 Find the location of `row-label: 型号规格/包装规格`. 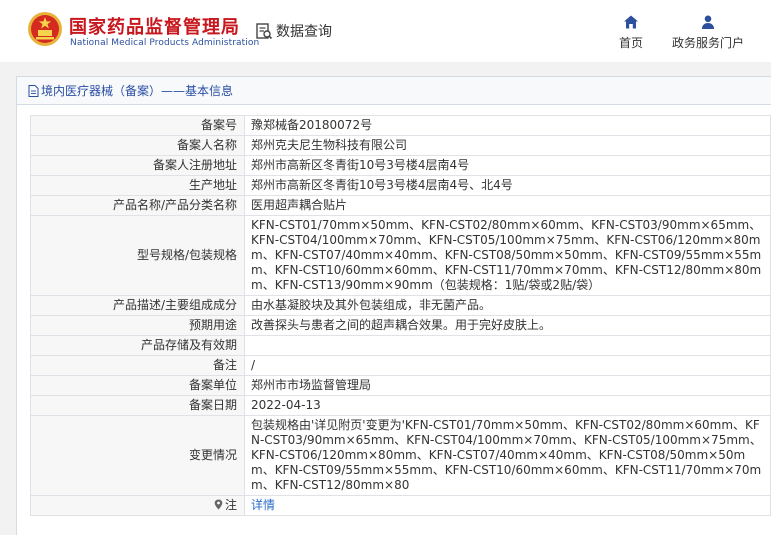

row-label: 型号规格/包装规格 is located at coordinates (137, 255).